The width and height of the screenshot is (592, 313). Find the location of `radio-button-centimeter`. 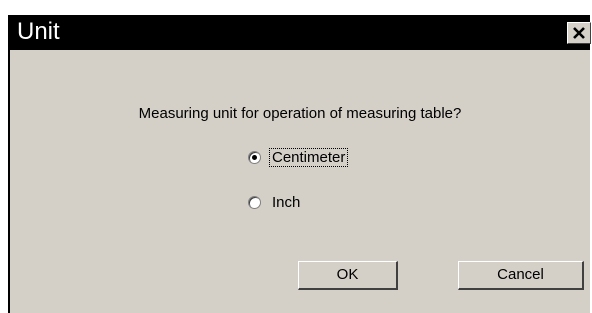

radio-button-centimeter is located at coordinates (254, 157).